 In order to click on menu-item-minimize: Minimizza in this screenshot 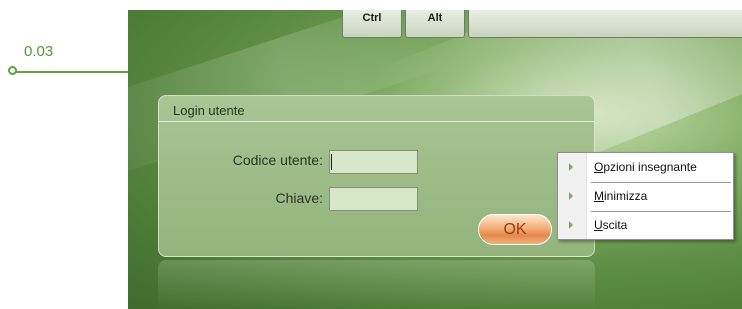, I will do `click(645, 196)`.